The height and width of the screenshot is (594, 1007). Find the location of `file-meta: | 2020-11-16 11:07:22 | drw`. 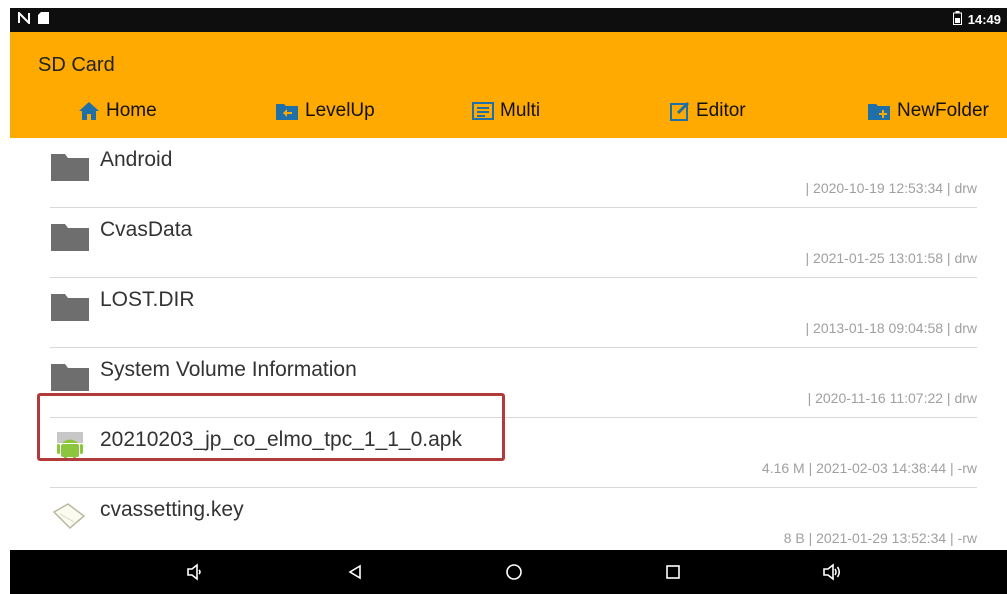

file-meta: | 2020-11-16 11:07:22 | drw is located at coordinates (892, 398).